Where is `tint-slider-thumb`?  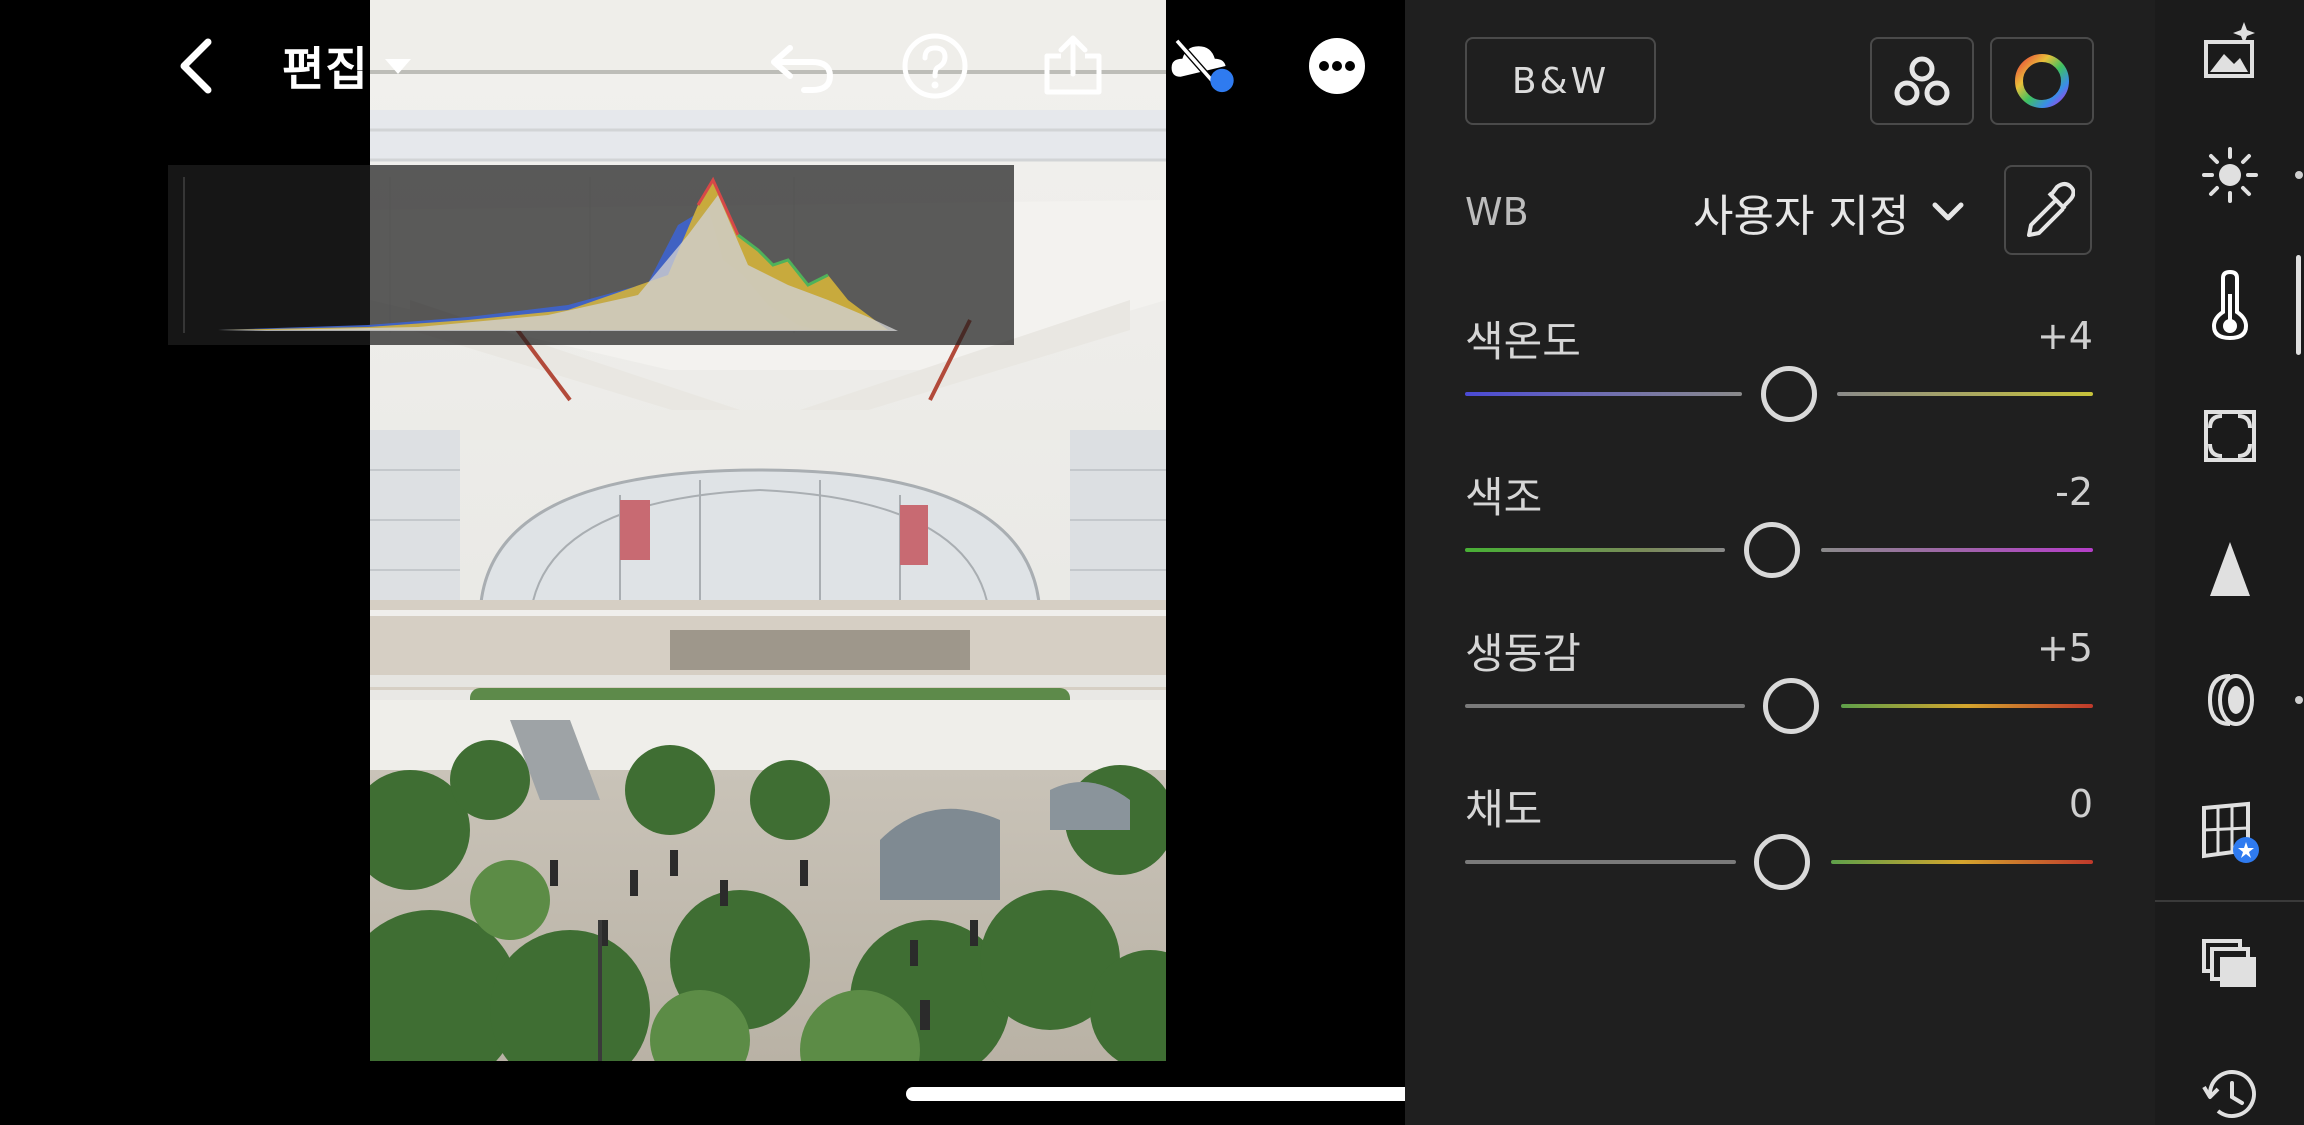 tint-slider-thumb is located at coordinates (1772, 550).